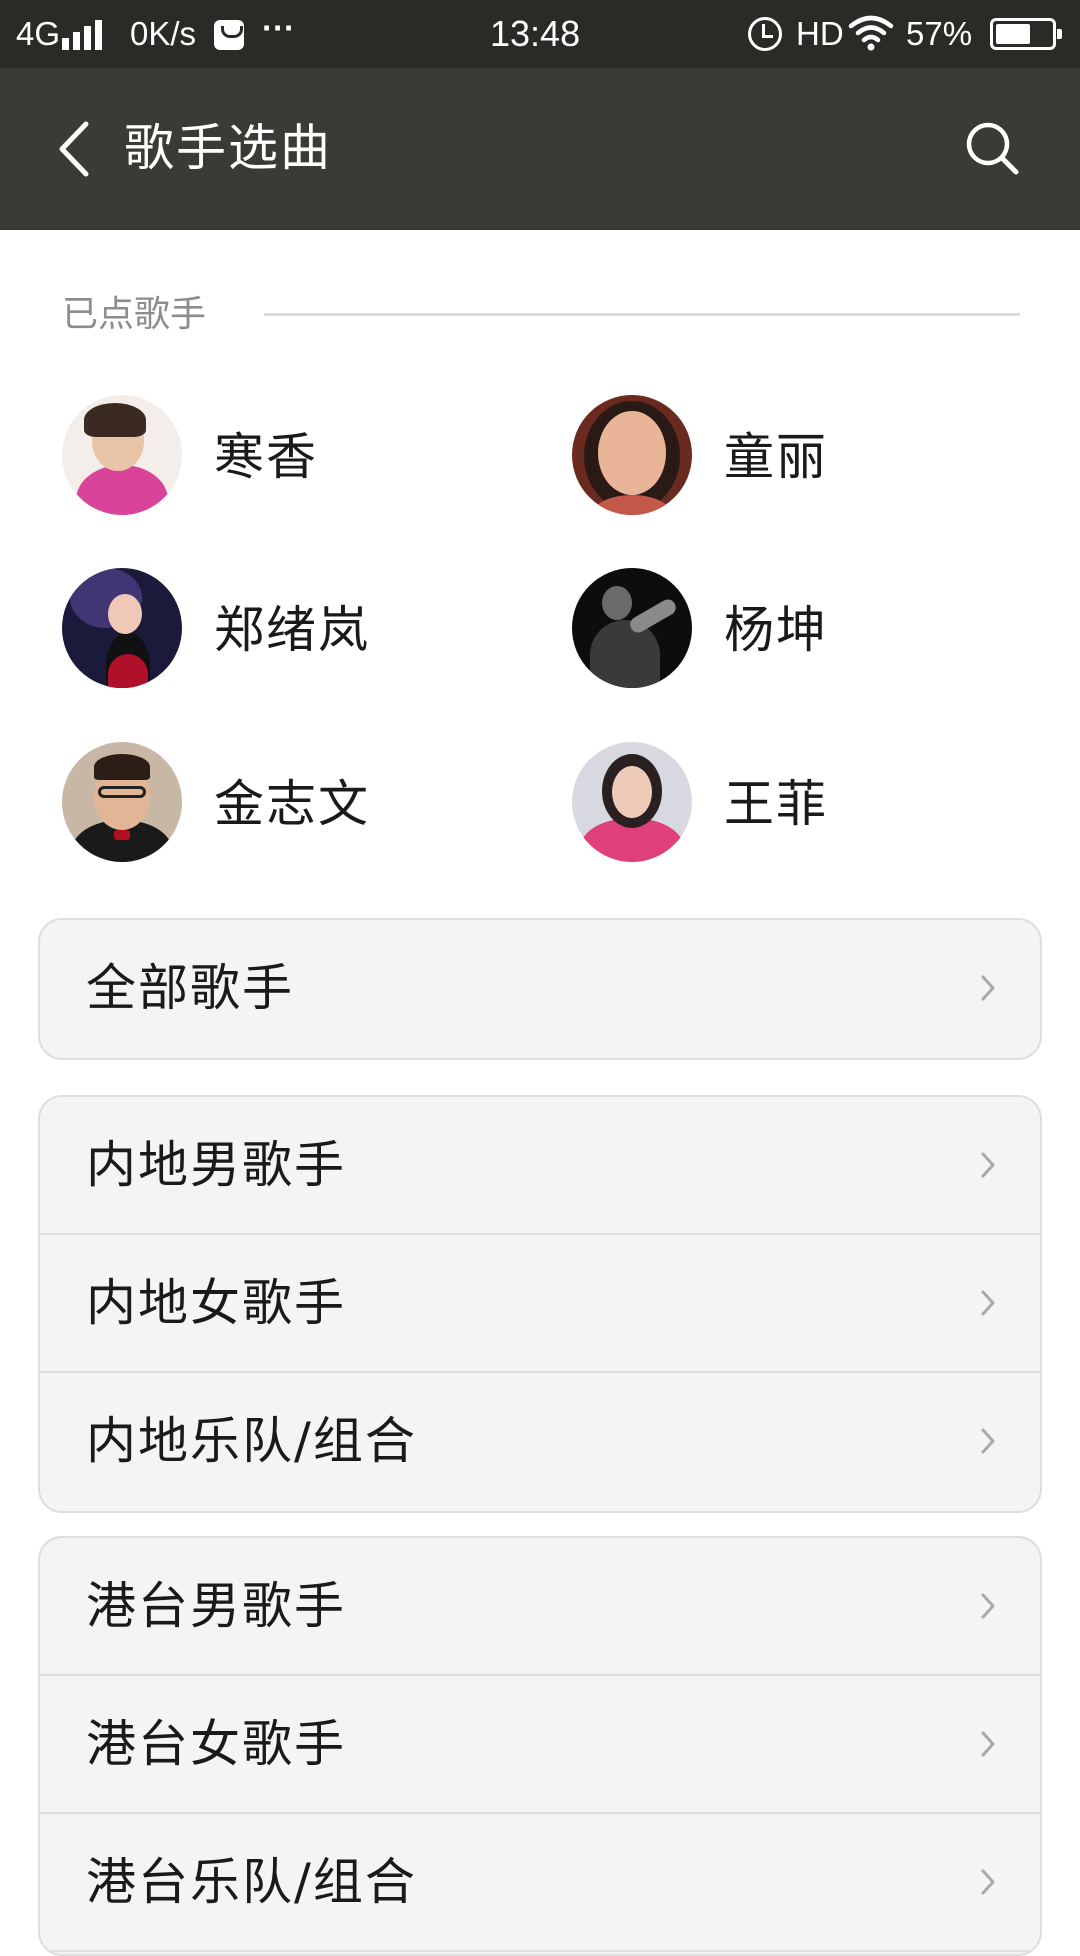  What do you see at coordinates (776, 804) in the screenshot?
I see `singer-name: 王菲` at bounding box center [776, 804].